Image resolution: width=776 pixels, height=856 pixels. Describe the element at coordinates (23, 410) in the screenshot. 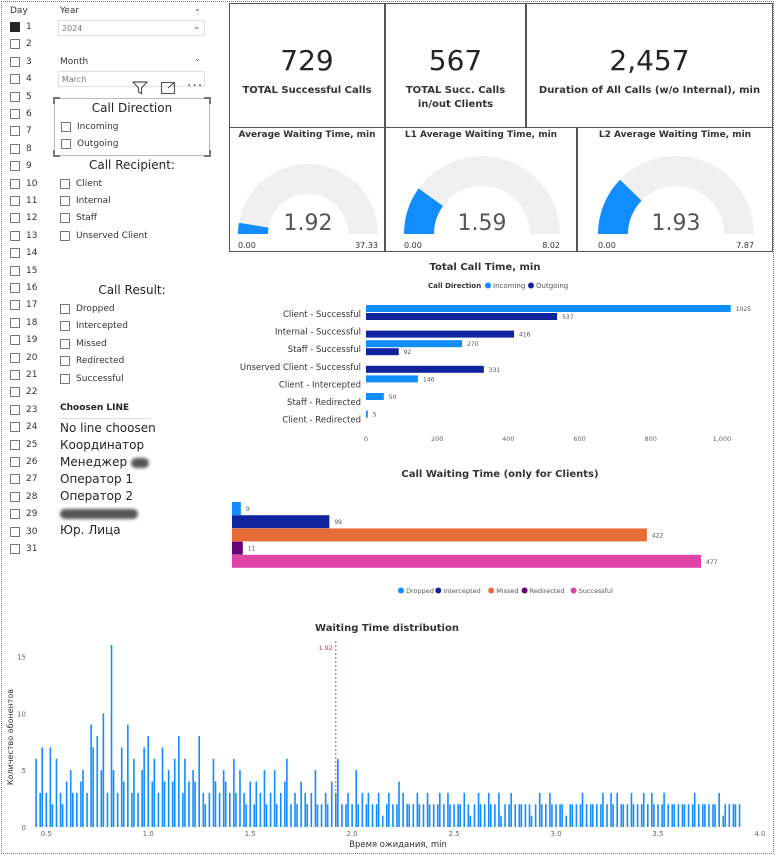

I see `day-option: 23` at that location.